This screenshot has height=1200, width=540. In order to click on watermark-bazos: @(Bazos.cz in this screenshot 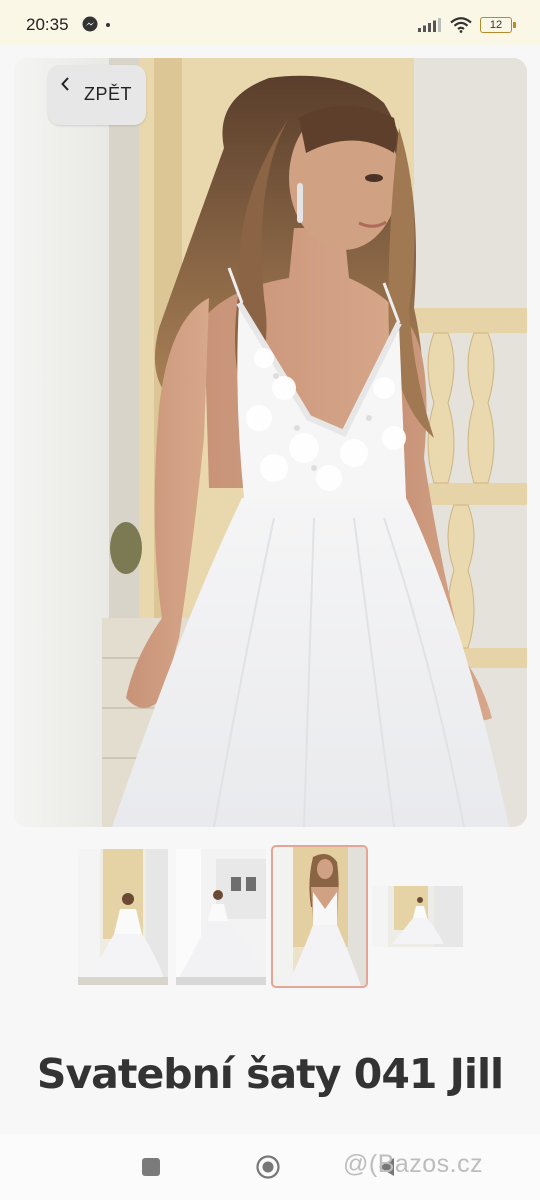, I will do `click(413, 1164)`.